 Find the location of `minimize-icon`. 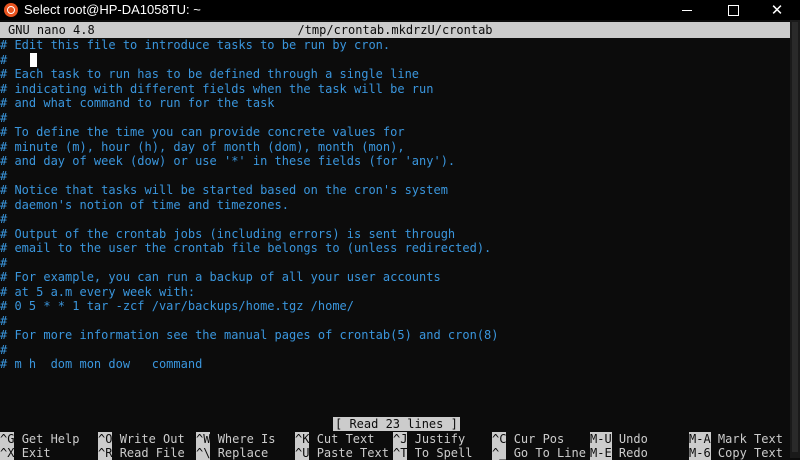

minimize-icon is located at coordinates (687, 10).